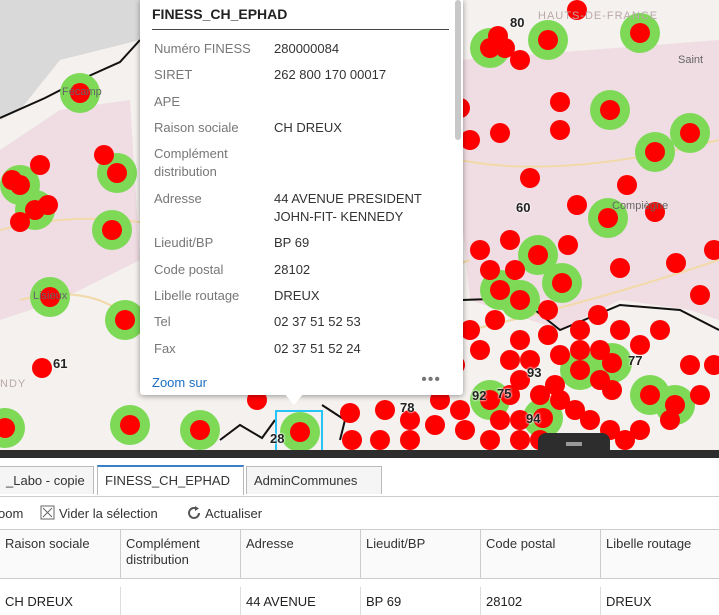 This screenshot has width=719, height=615. Describe the element at coordinates (181, 554) in the screenshot. I see `column-header: Complément distribution` at that location.